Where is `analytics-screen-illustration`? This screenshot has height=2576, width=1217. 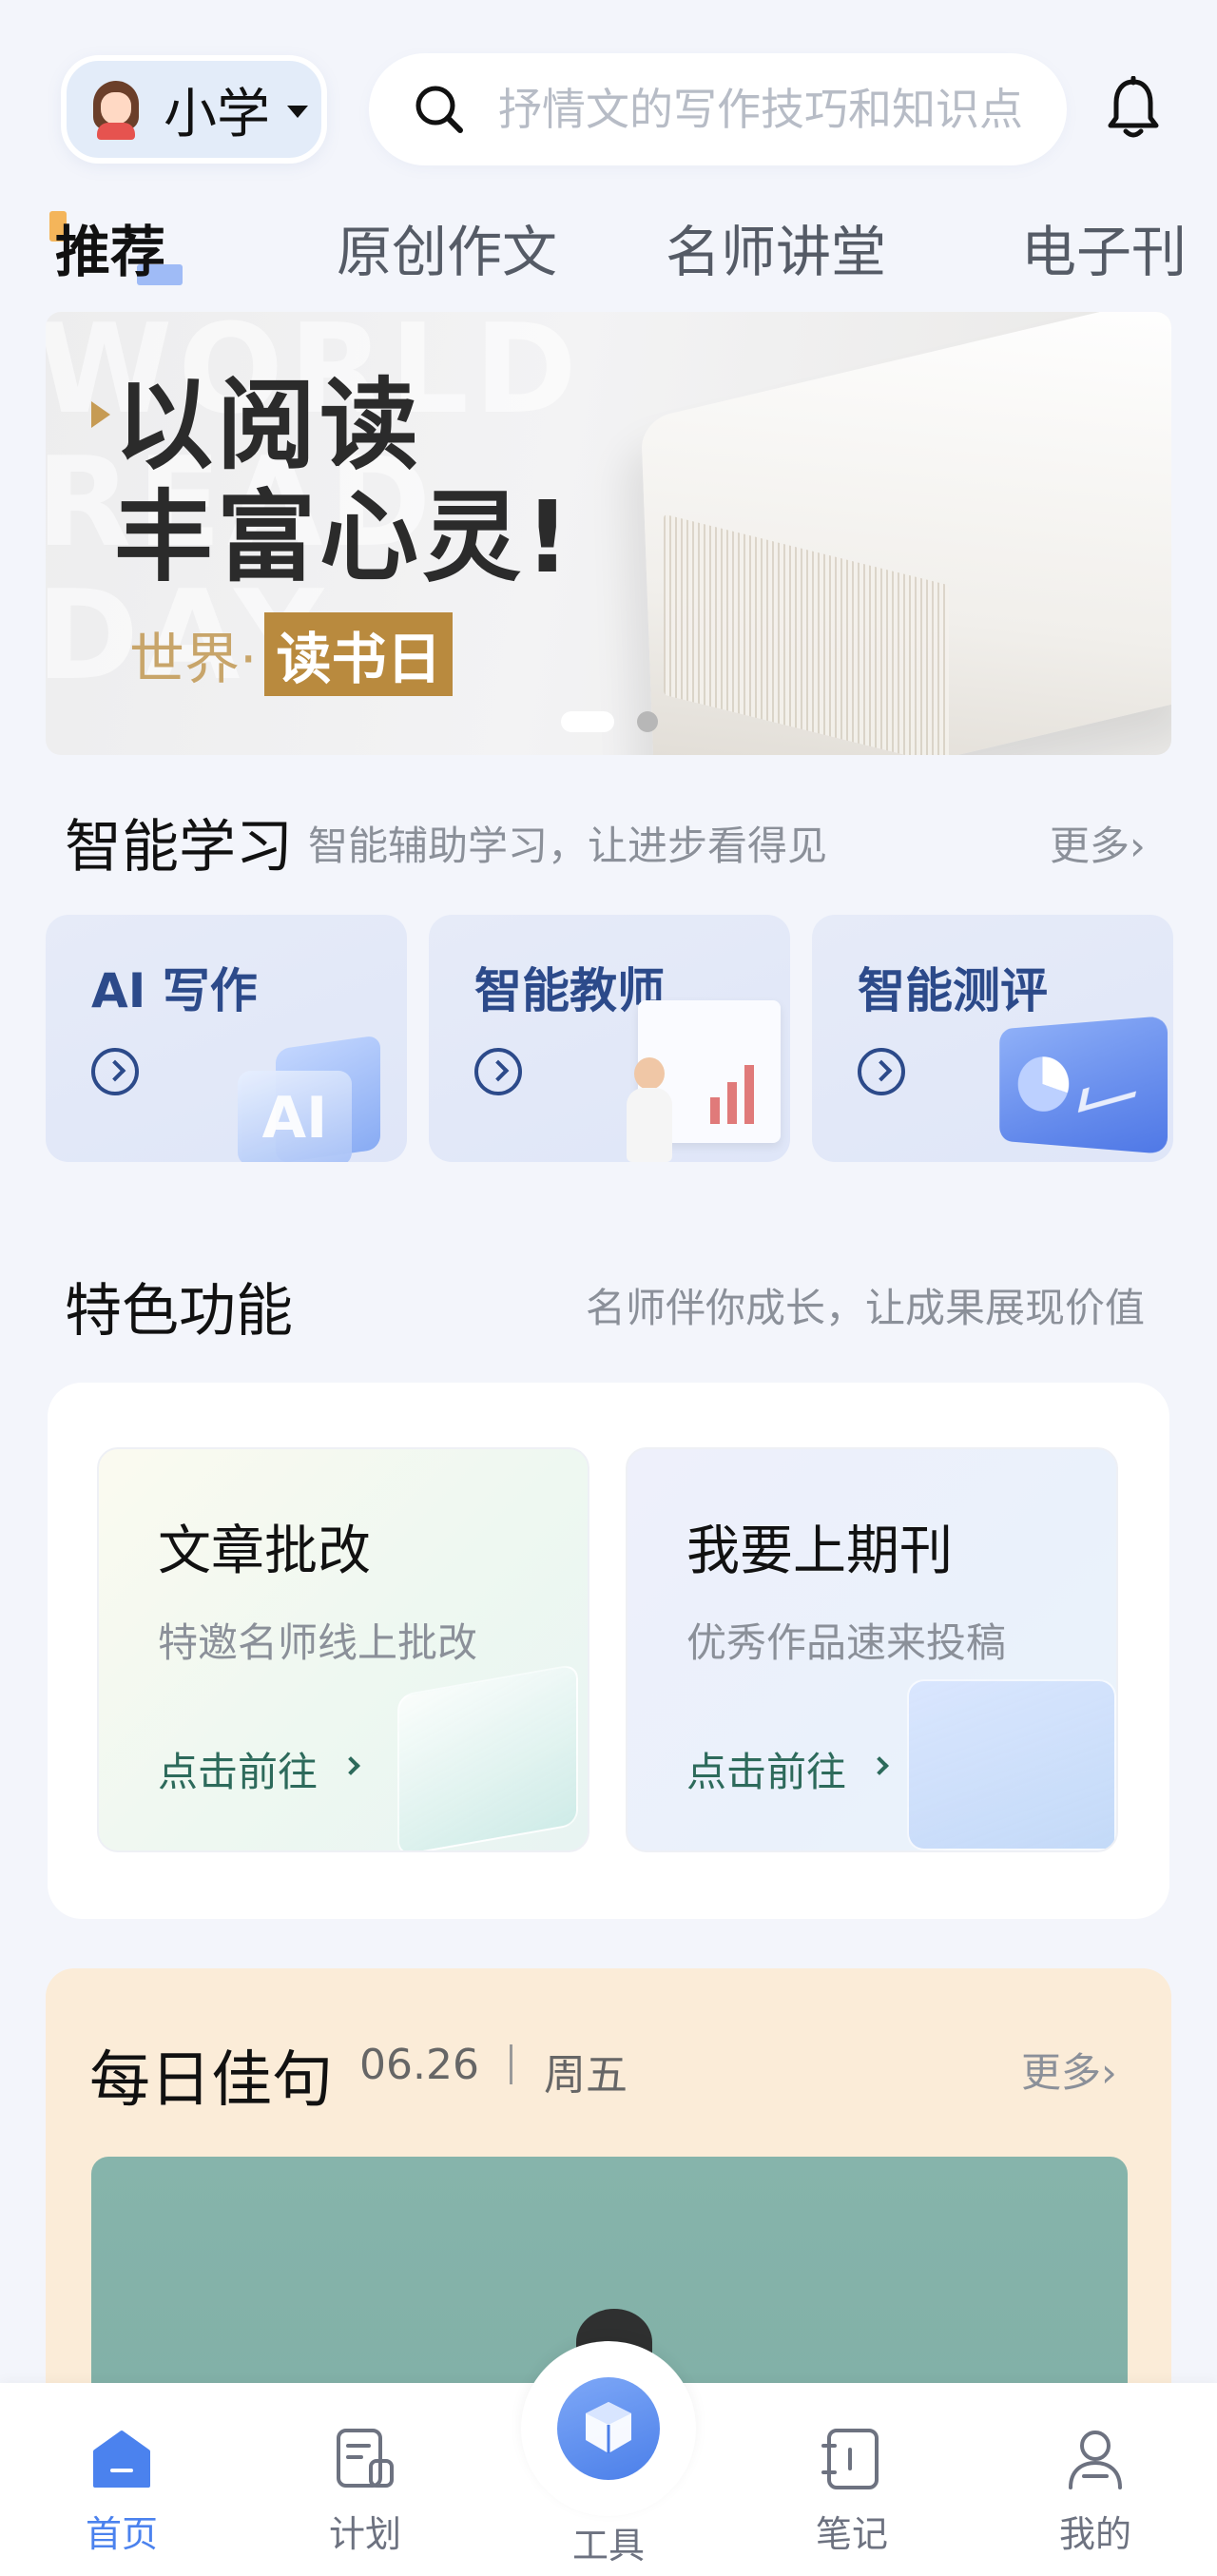 analytics-screen-illustration is located at coordinates (1083, 1085).